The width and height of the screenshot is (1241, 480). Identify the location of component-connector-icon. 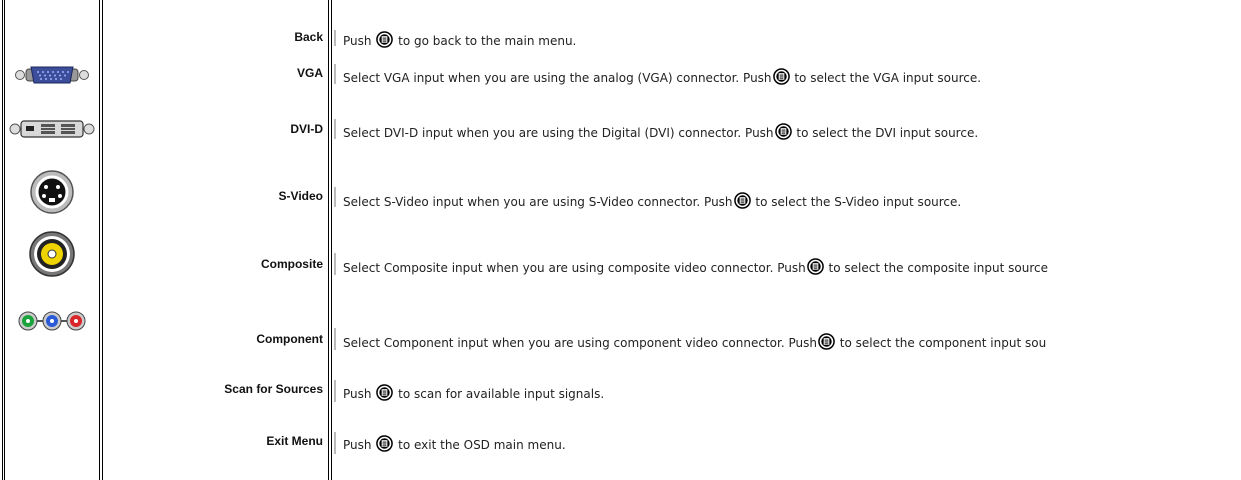
(52, 321).